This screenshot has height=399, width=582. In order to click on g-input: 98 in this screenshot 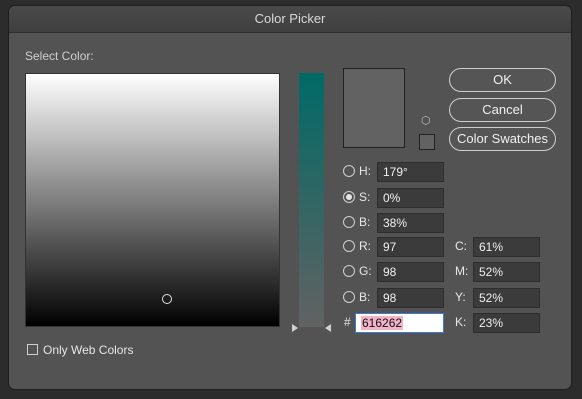, I will do `click(410, 272)`.